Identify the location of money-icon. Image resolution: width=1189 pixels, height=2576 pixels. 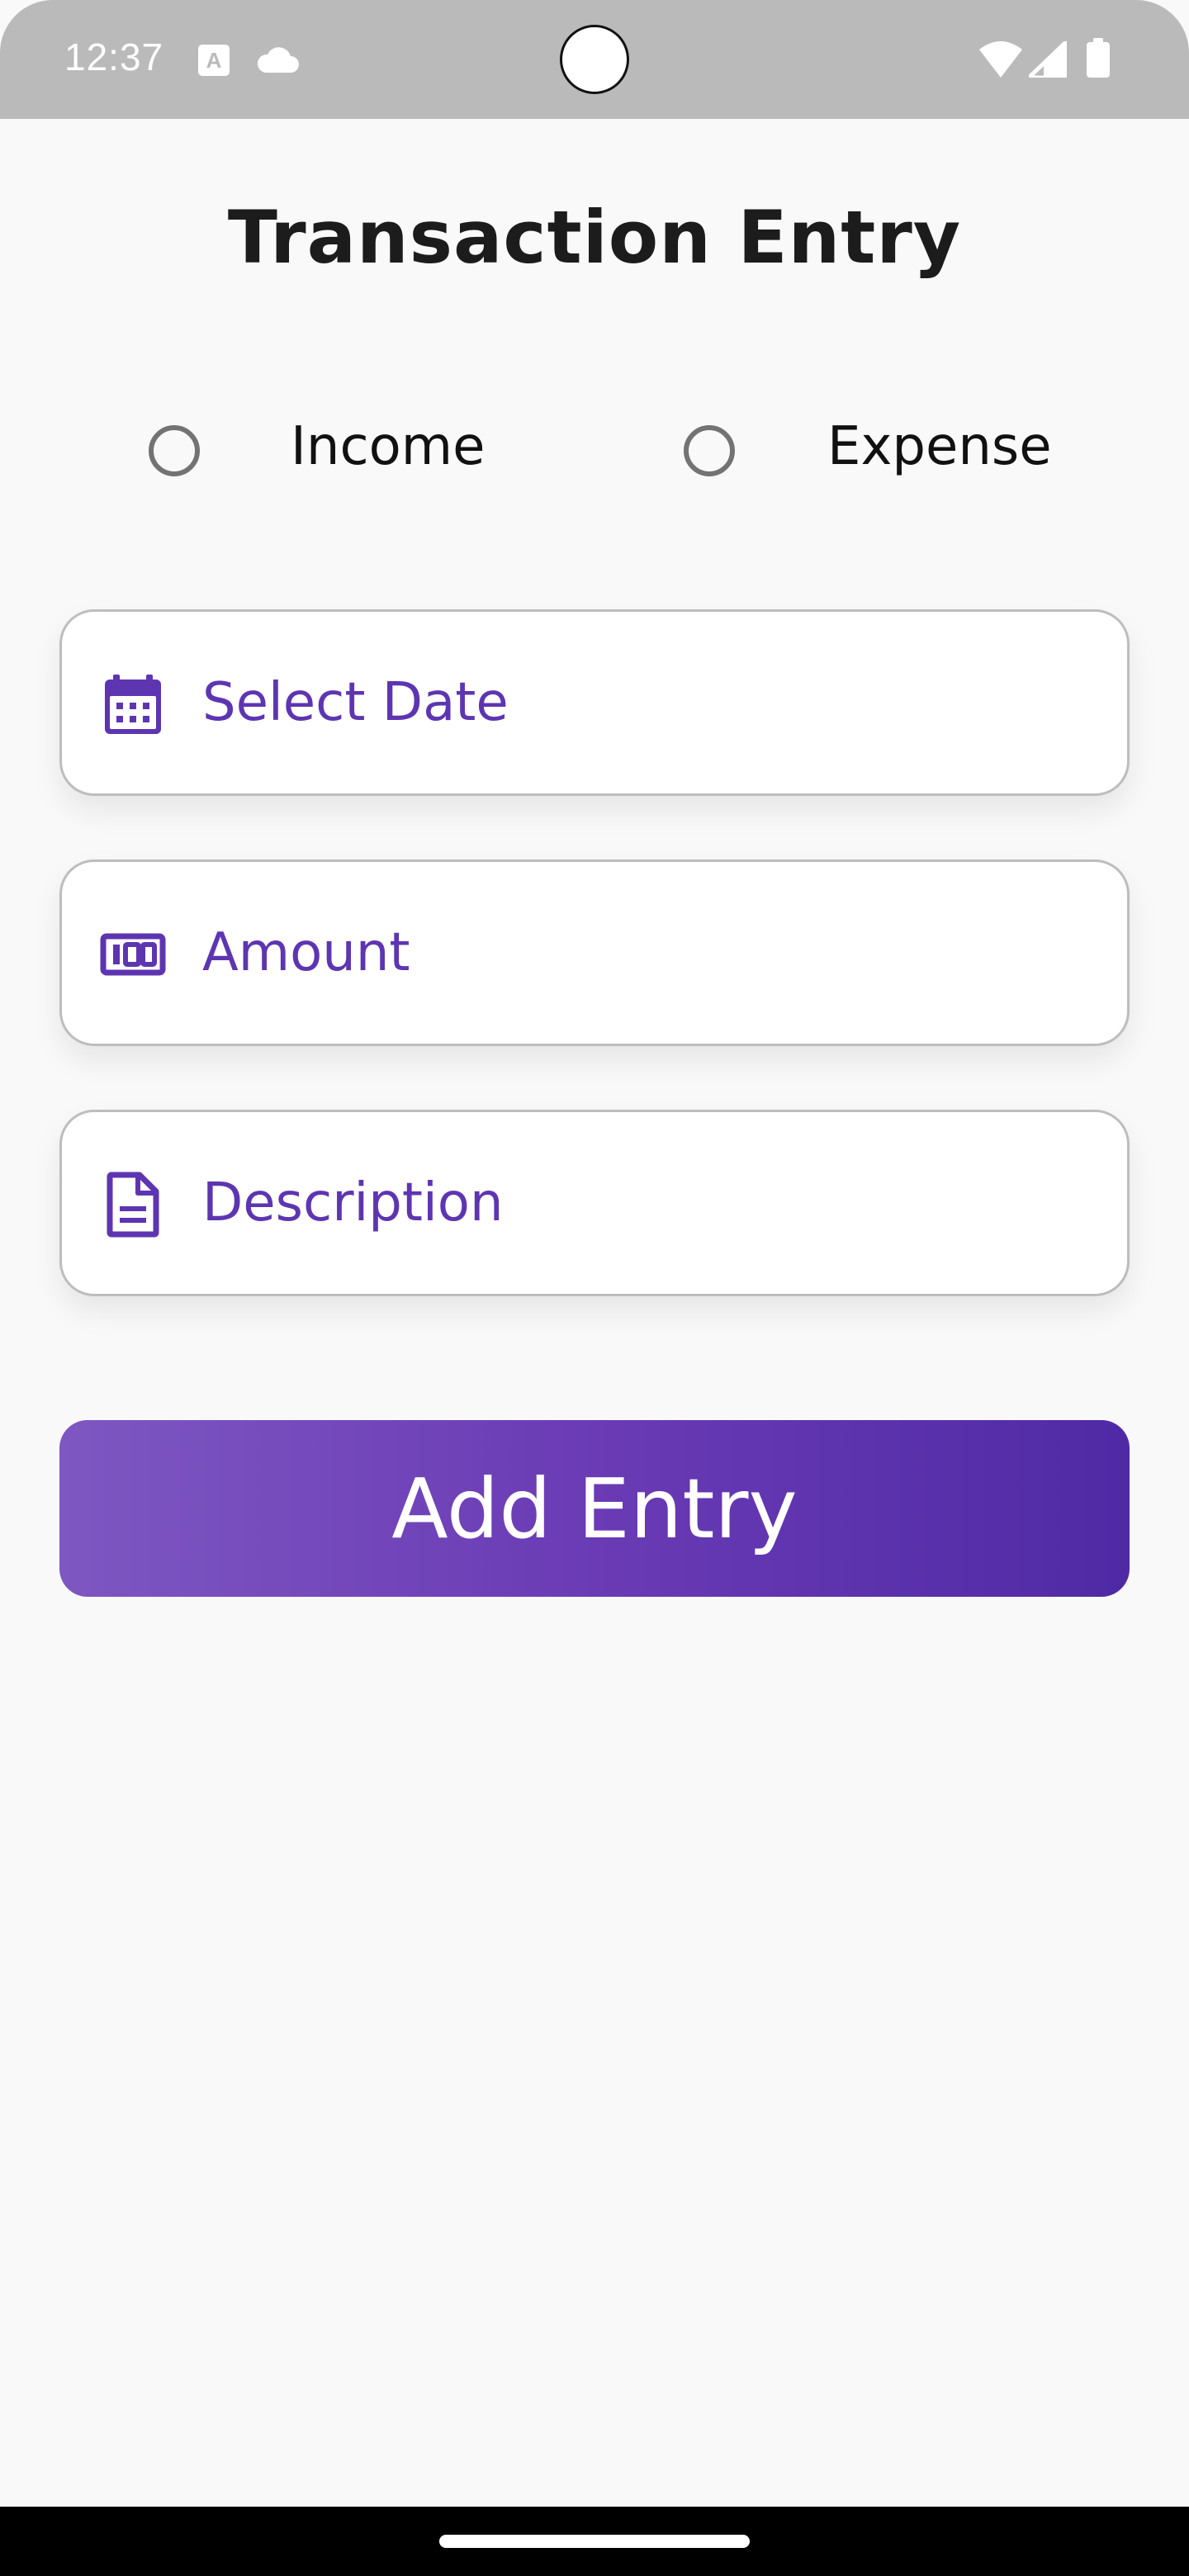
(133, 954).